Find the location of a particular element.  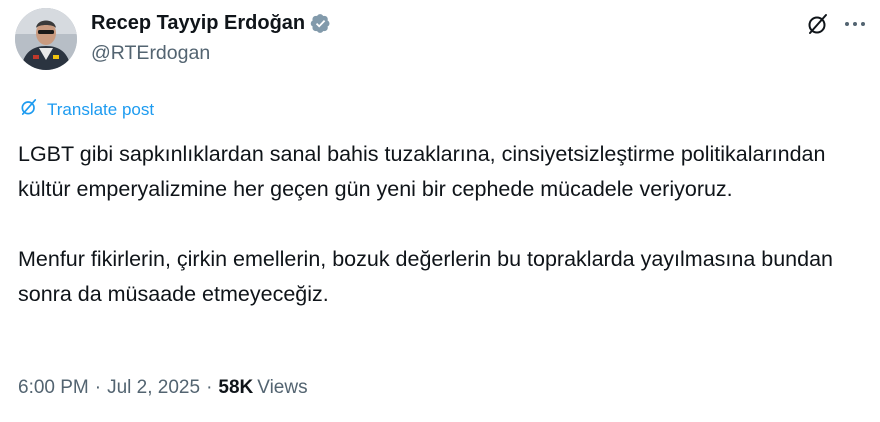

more-options-icon is located at coordinates (855, 24).